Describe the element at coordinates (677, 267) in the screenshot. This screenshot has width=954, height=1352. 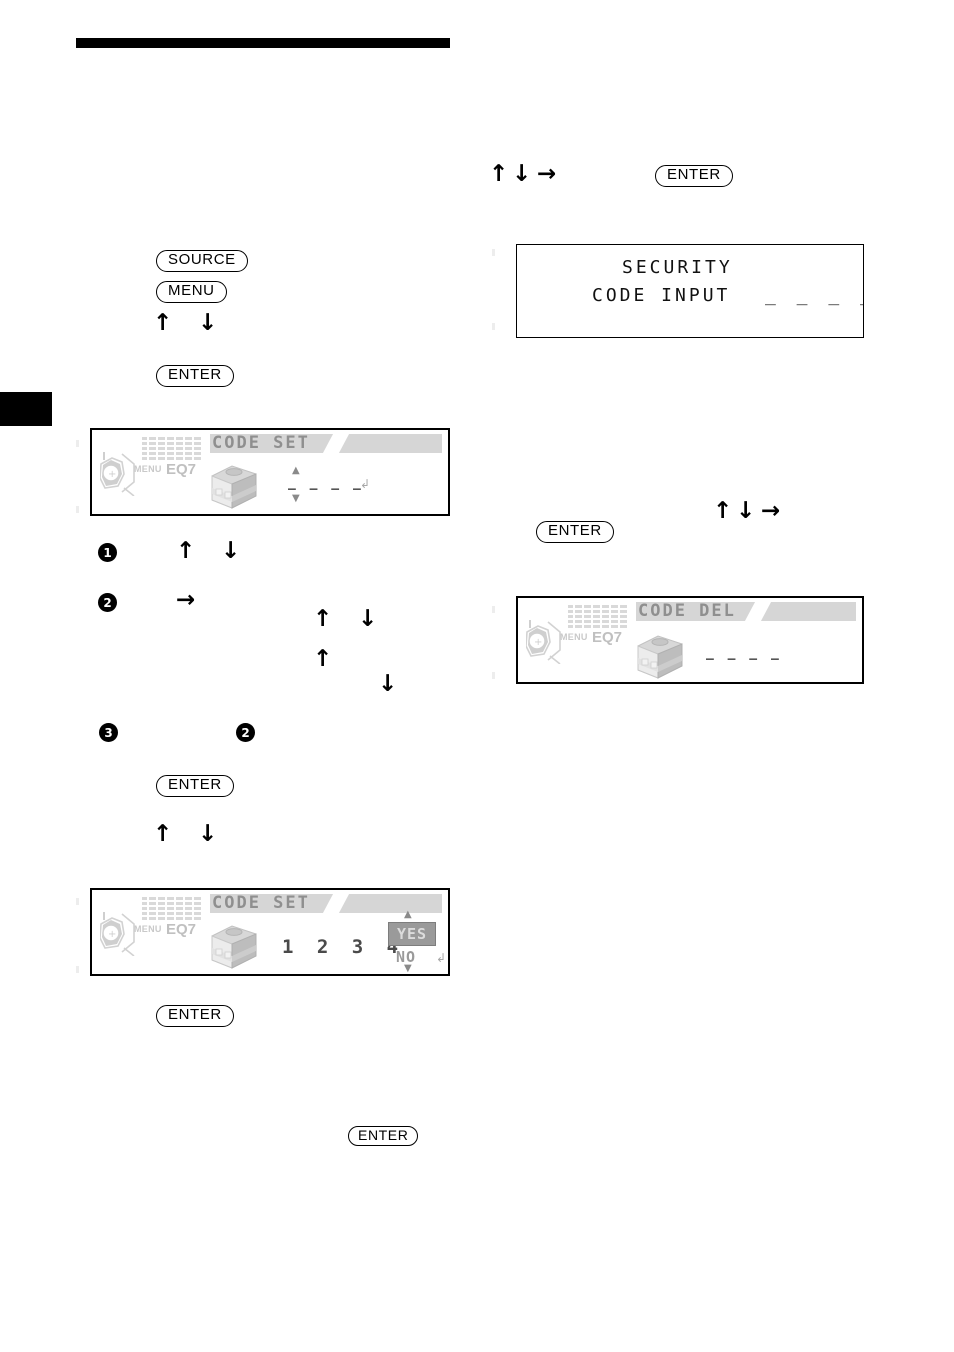
I see `security-title-text: SECURITY` at that location.